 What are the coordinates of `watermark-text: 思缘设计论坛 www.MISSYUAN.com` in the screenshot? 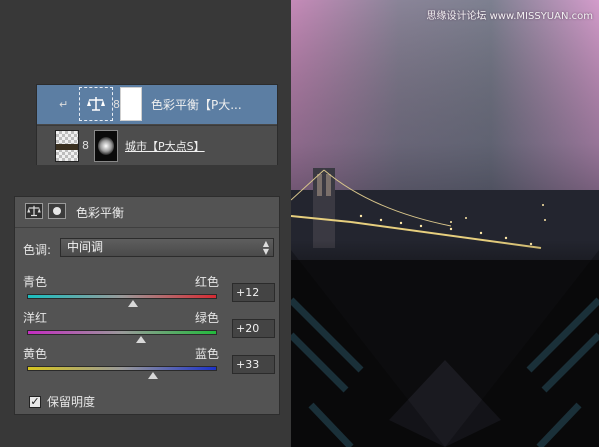 It's located at (509, 16).